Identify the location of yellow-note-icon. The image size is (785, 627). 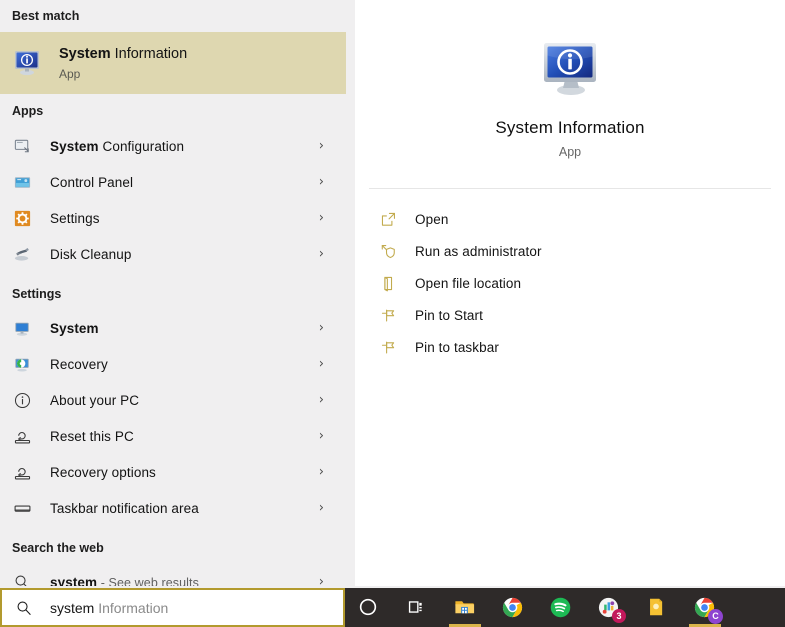
(657, 608).